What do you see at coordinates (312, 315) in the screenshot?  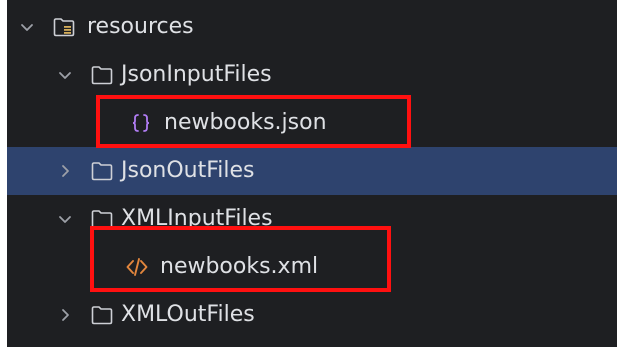 I see `tree-item-xmloutfiles: XMLOutFiles` at bounding box center [312, 315].